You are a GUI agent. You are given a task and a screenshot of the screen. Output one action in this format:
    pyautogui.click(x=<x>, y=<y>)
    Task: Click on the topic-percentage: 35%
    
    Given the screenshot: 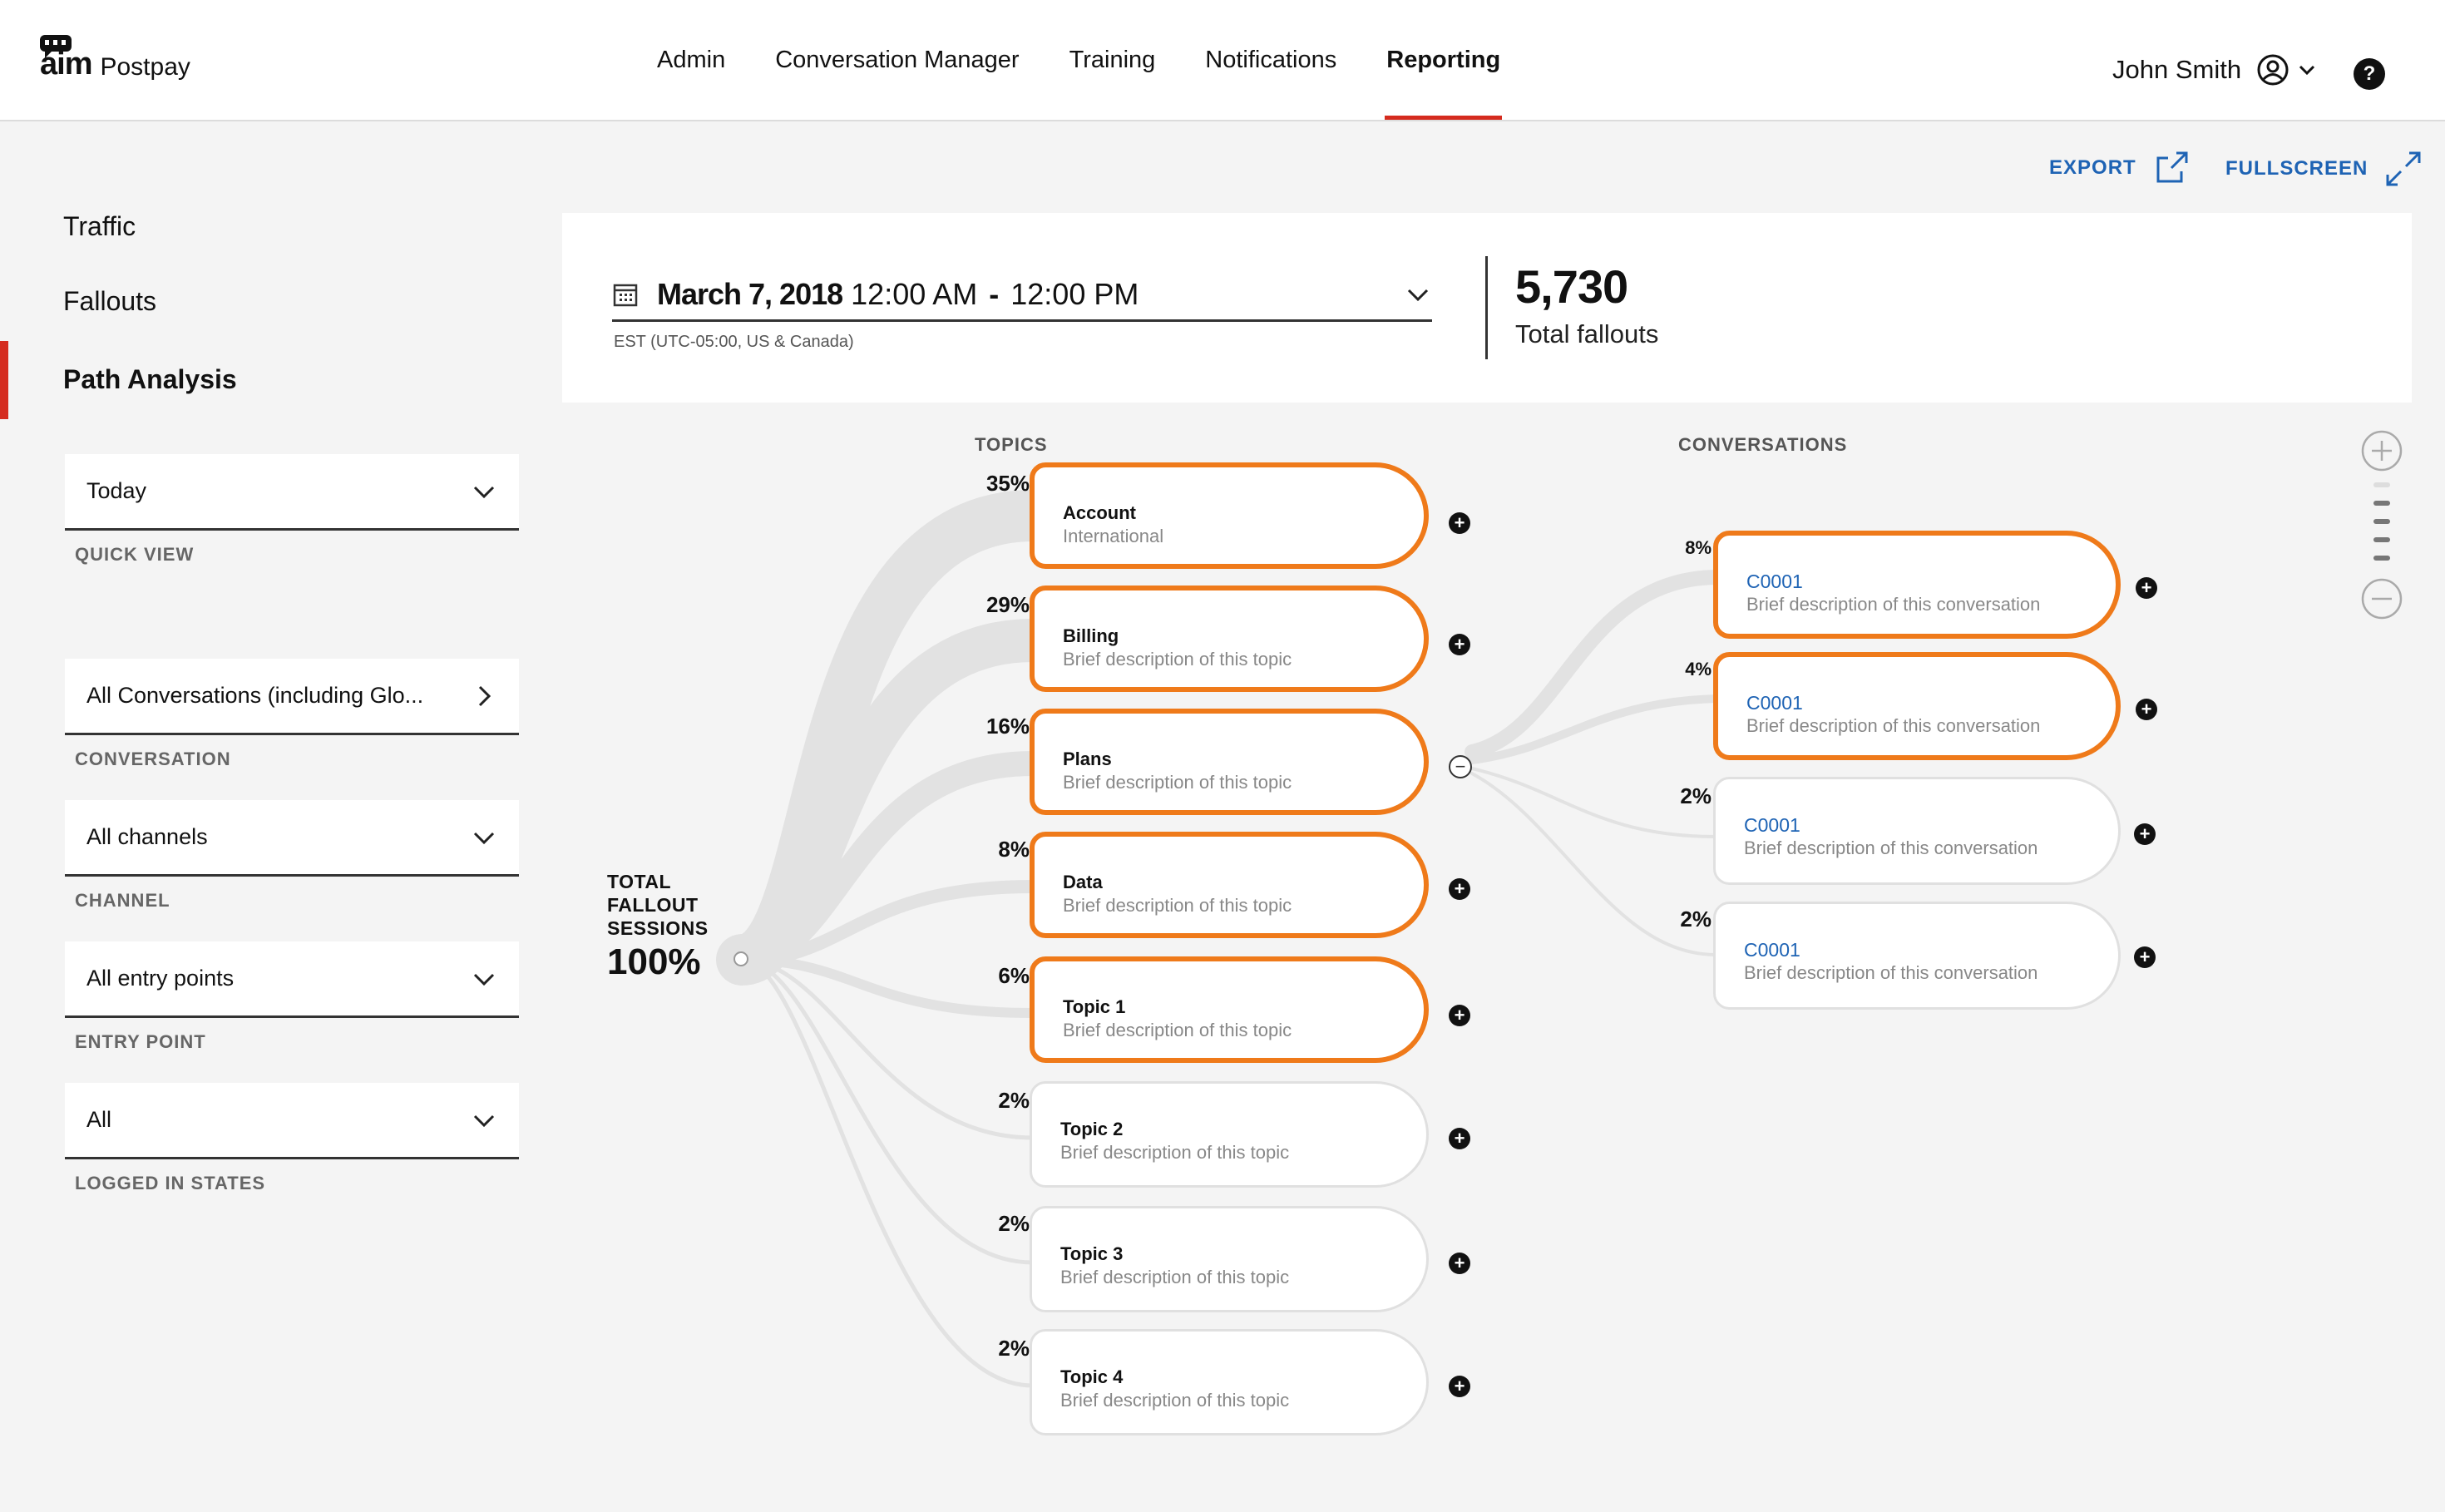 What is the action you would take?
    pyautogui.click(x=1007, y=483)
    